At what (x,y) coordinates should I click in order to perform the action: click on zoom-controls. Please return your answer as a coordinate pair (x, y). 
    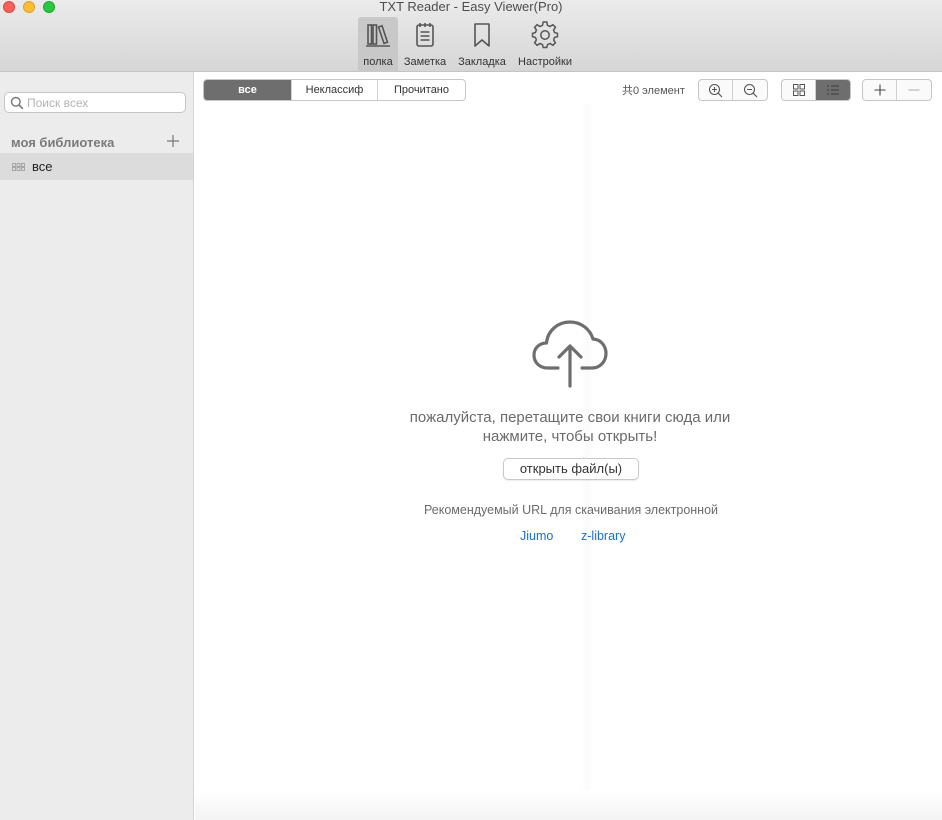
    Looking at the image, I should click on (733, 90).